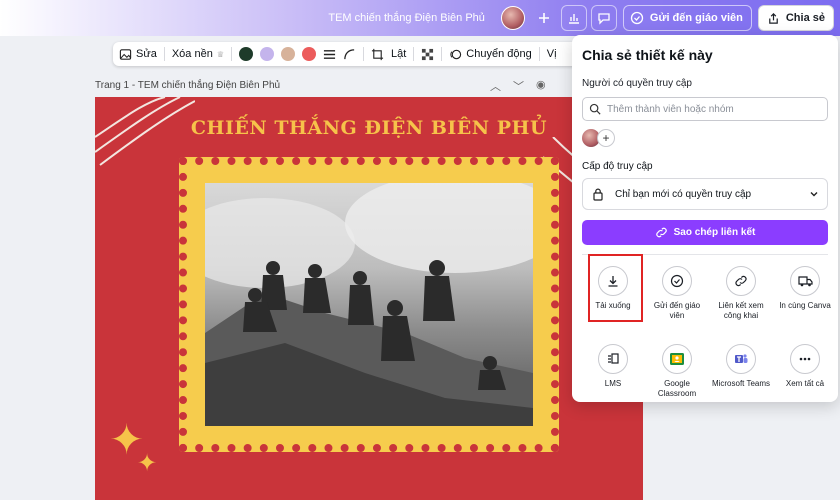  Describe the element at coordinates (220, 54) in the screenshot. I see `crown-icon: ♕` at that location.